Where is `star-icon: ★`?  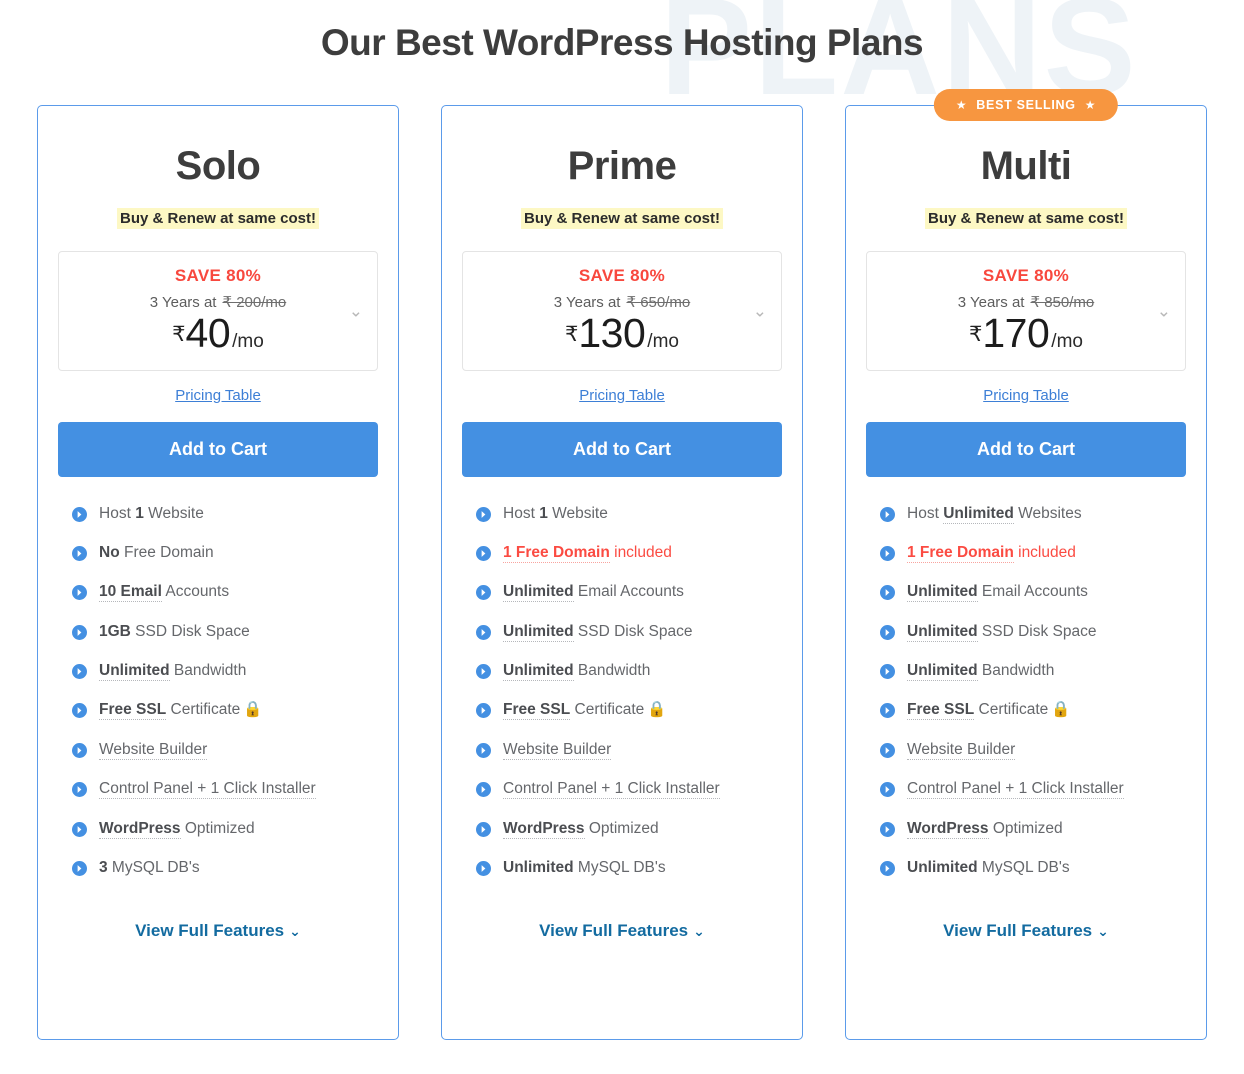 star-icon: ★ is located at coordinates (961, 105).